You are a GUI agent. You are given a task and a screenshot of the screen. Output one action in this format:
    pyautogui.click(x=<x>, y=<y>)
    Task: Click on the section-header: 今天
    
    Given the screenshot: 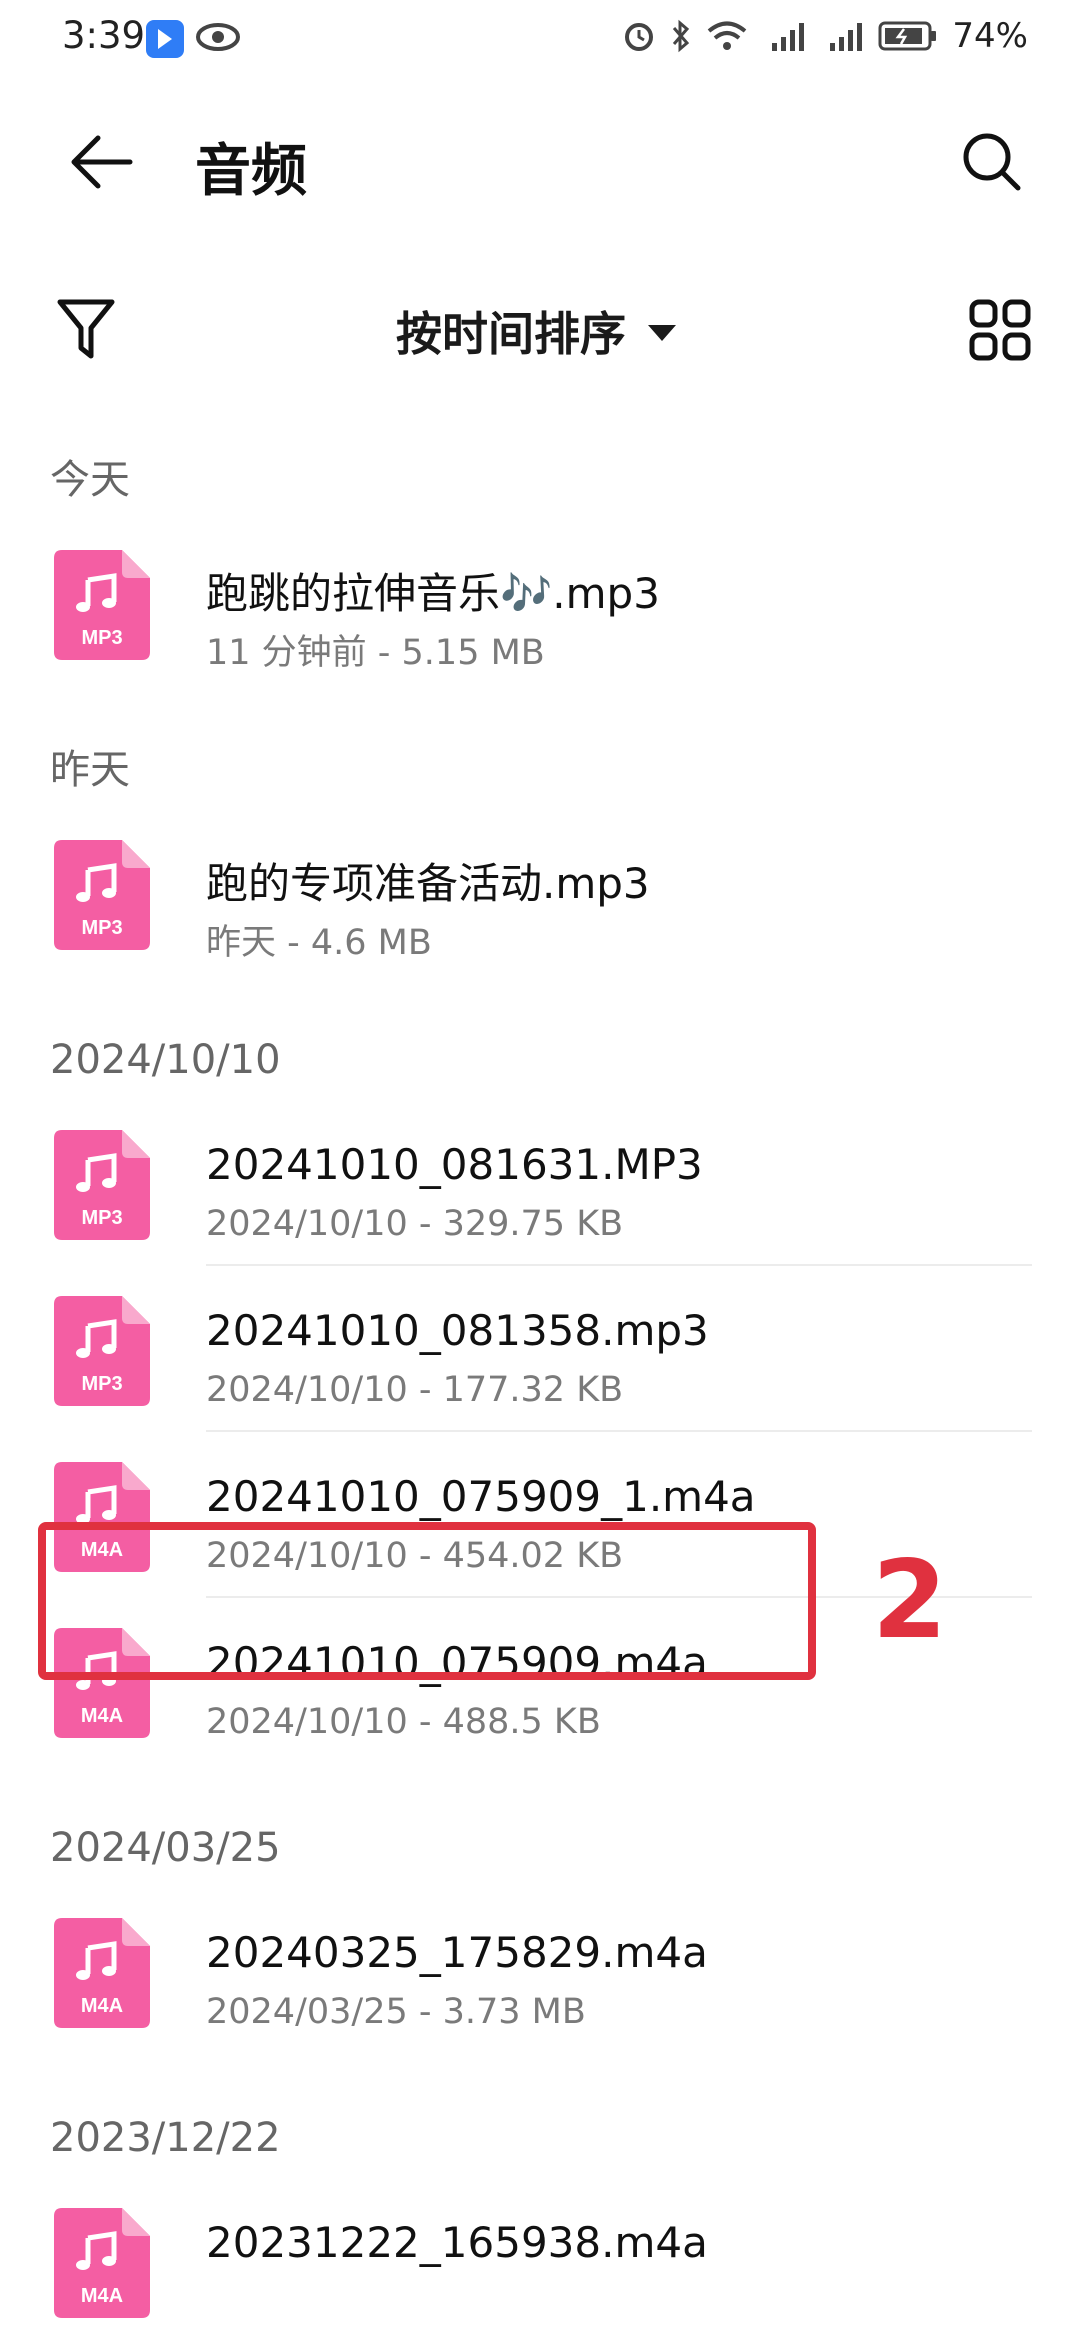 What is the action you would take?
    pyautogui.click(x=90, y=480)
    